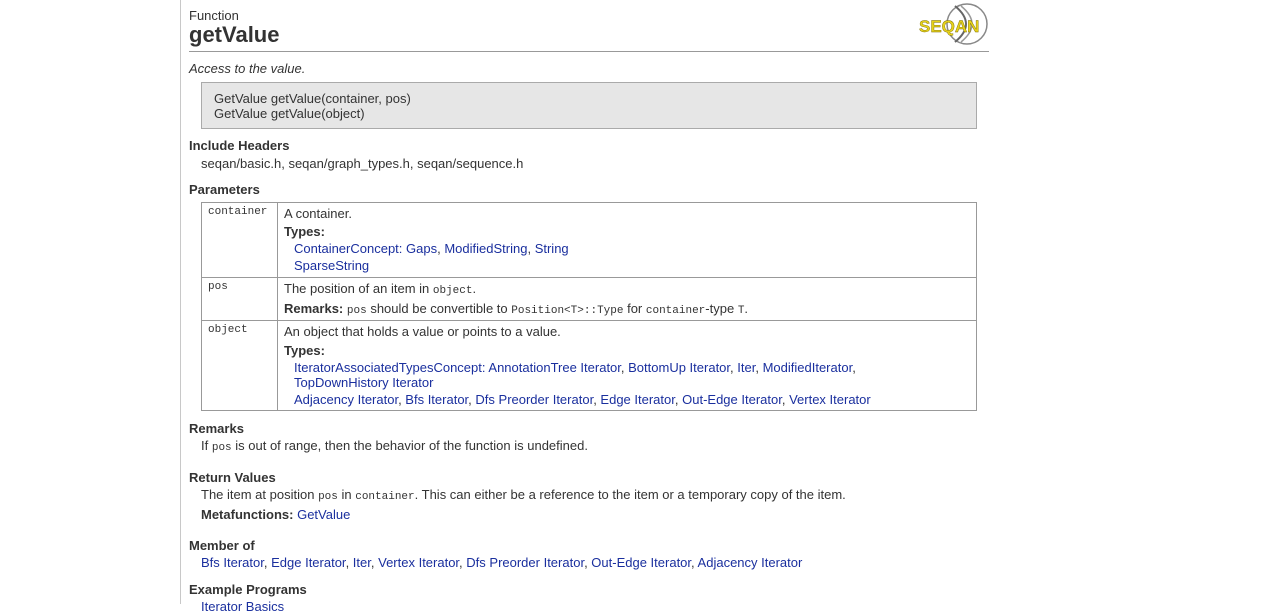  I want to click on type-link: Vertex Iterator, so click(830, 399).